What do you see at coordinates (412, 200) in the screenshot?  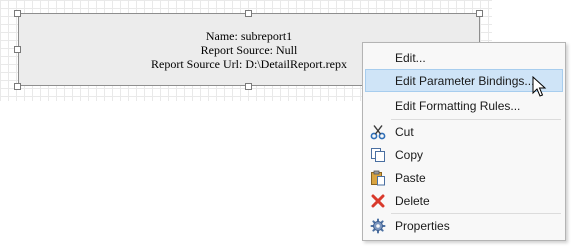 I see `menu-item-delete-label: Delete` at bounding box center [412, 200].